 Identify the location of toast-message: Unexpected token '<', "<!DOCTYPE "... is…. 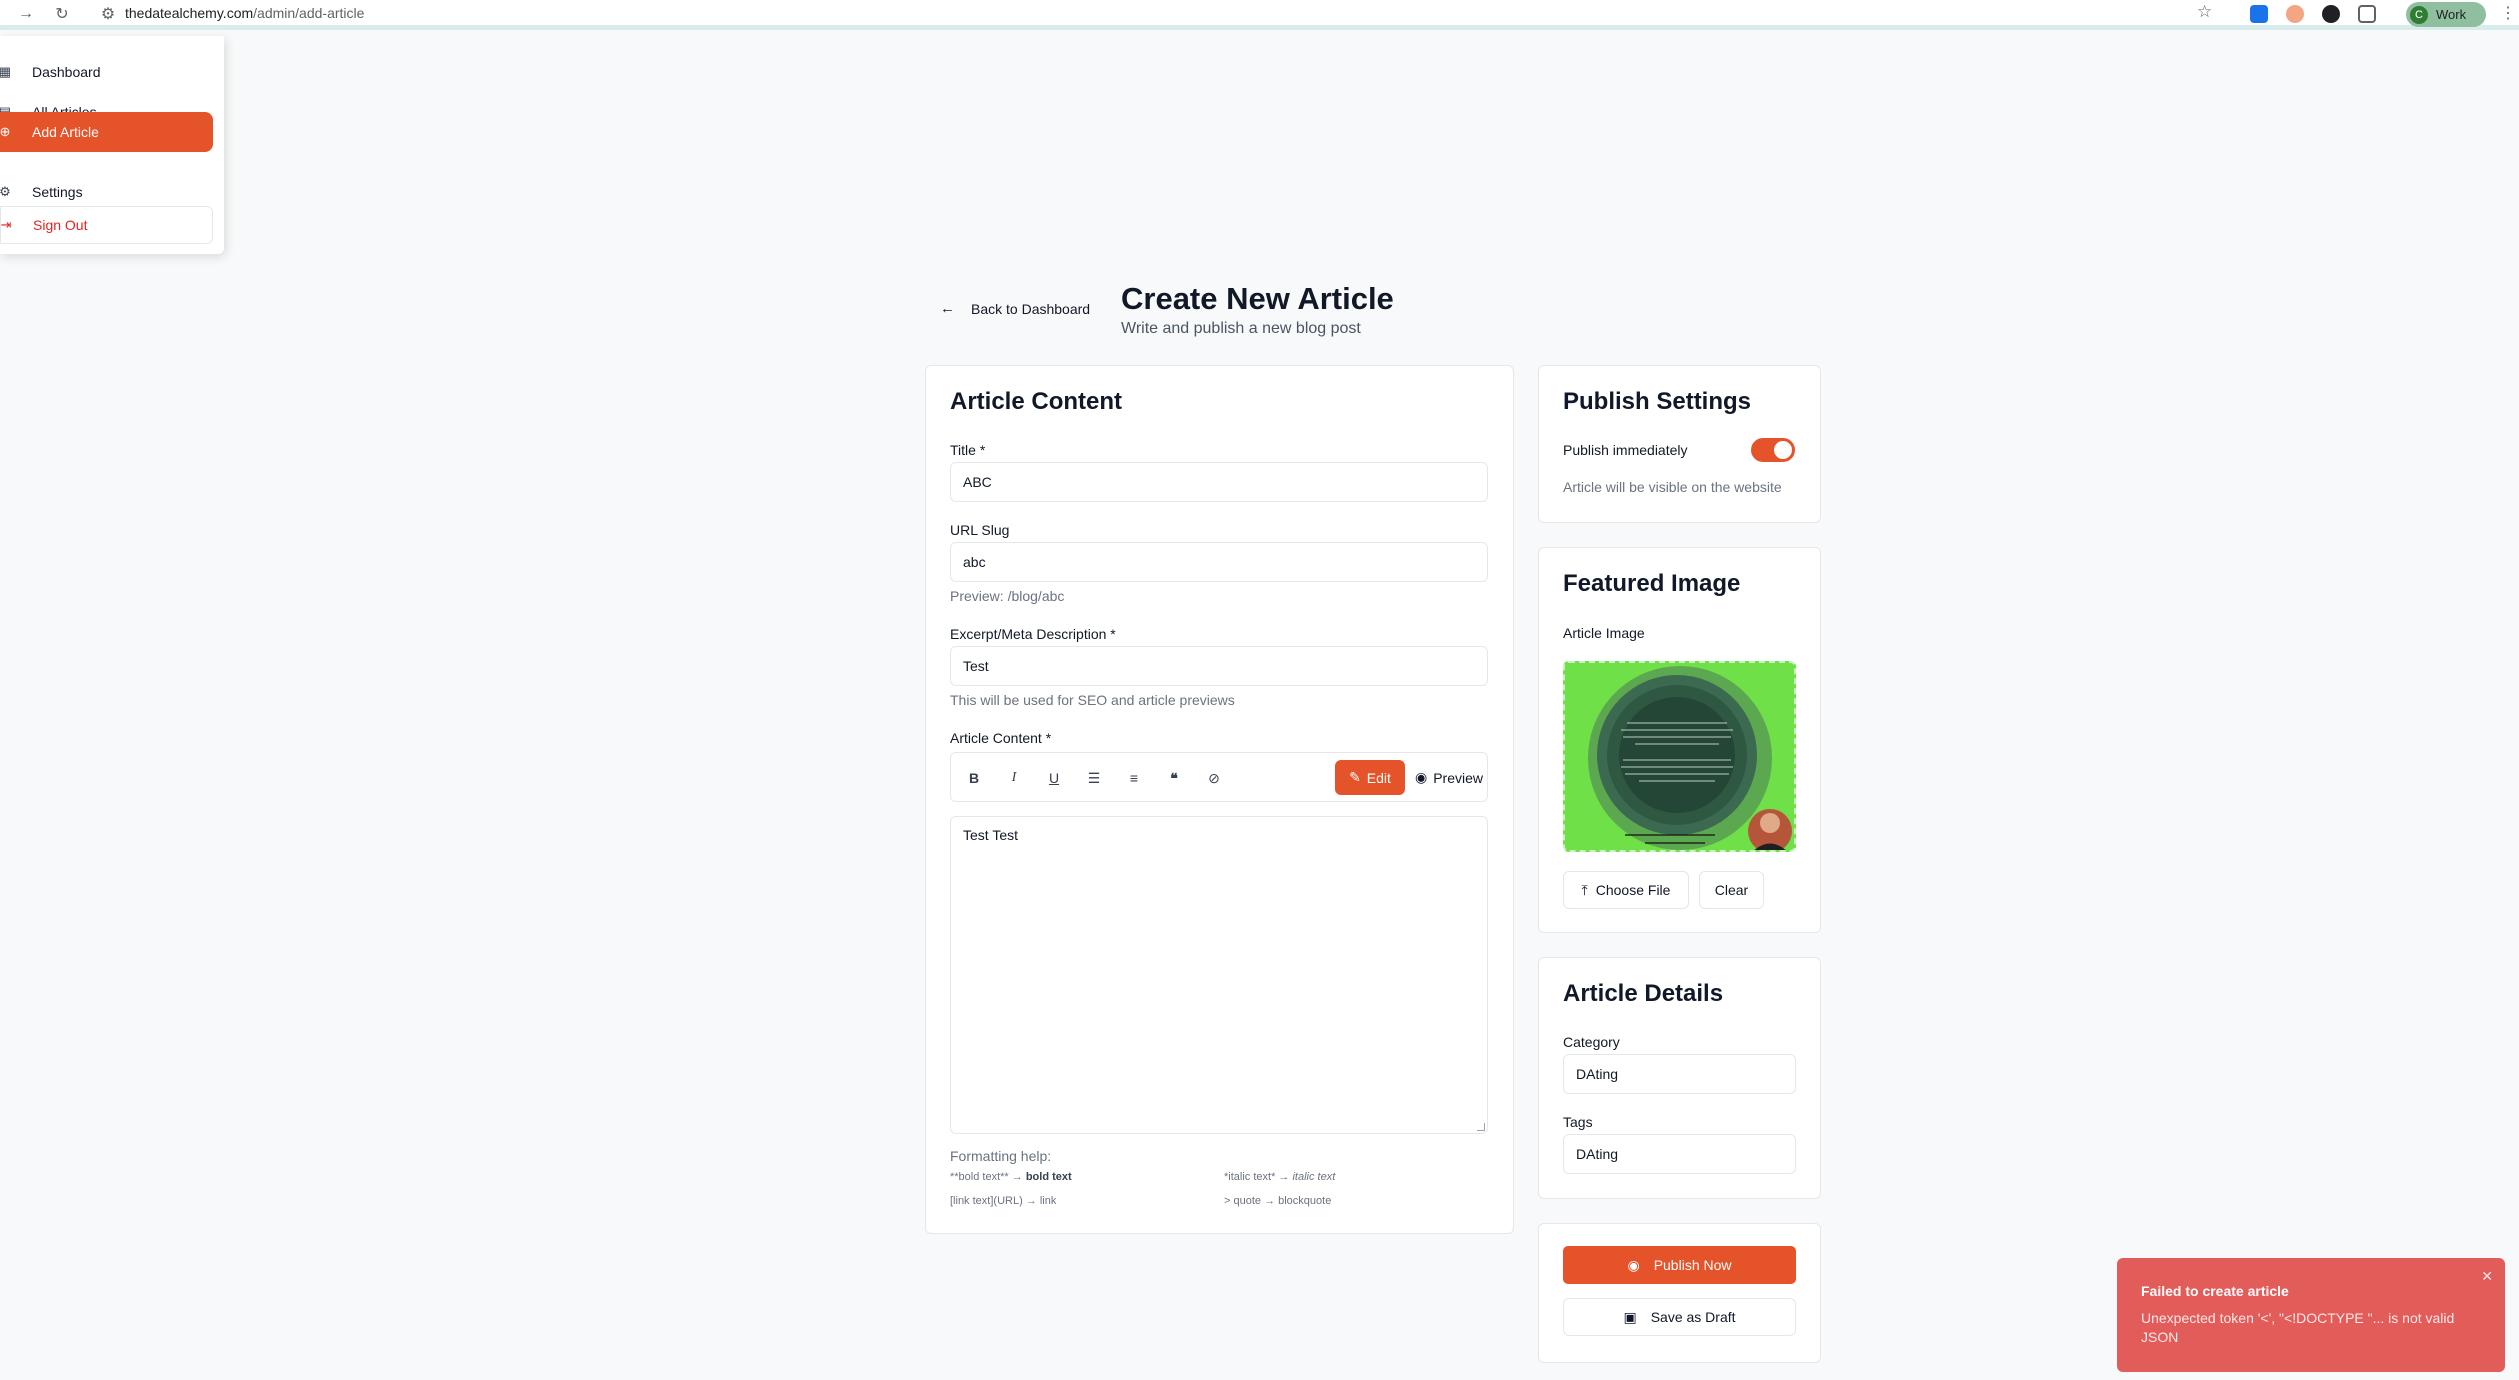
(2298, 1327).